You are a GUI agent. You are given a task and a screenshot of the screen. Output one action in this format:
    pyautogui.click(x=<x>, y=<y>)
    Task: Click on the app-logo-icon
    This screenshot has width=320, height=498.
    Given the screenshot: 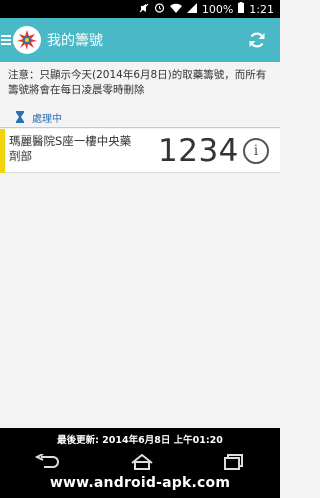 What is the action you would take?
    pyautogui.click(x=27, y=40)
    